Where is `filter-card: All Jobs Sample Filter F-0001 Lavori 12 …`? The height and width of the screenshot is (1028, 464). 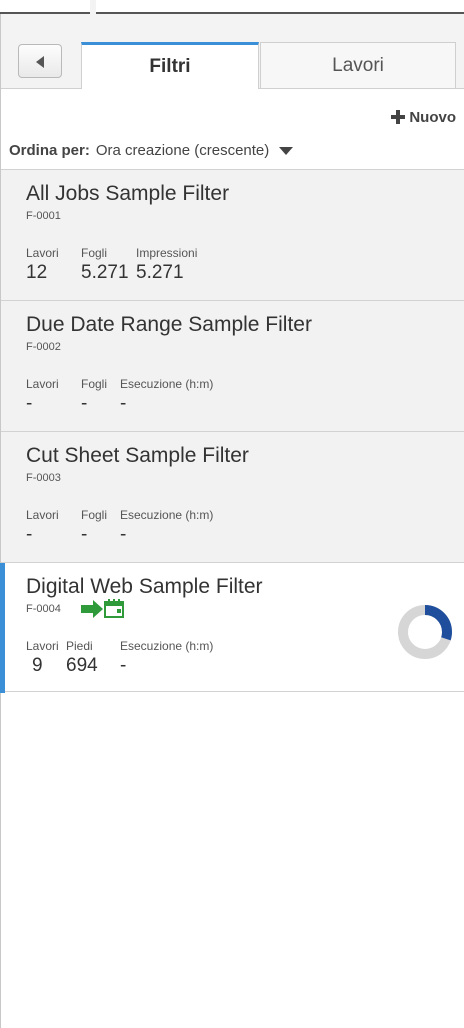 filter-card: All Jobs Sample Filter F-0001 Lavori 12 … is located at coordinates (232, 234).